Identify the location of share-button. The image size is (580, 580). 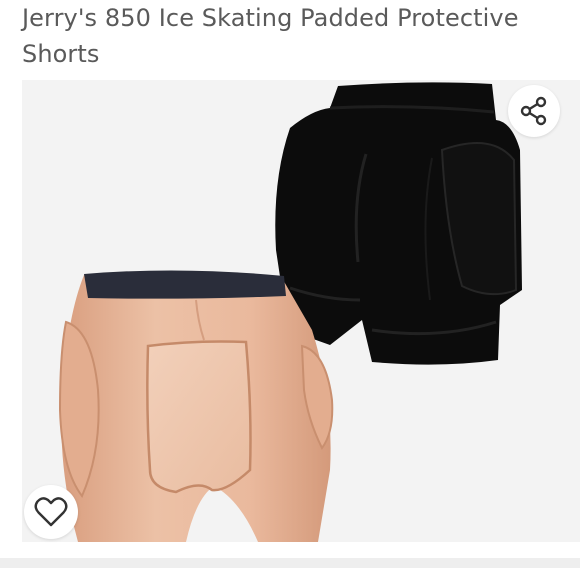
(534, 111).